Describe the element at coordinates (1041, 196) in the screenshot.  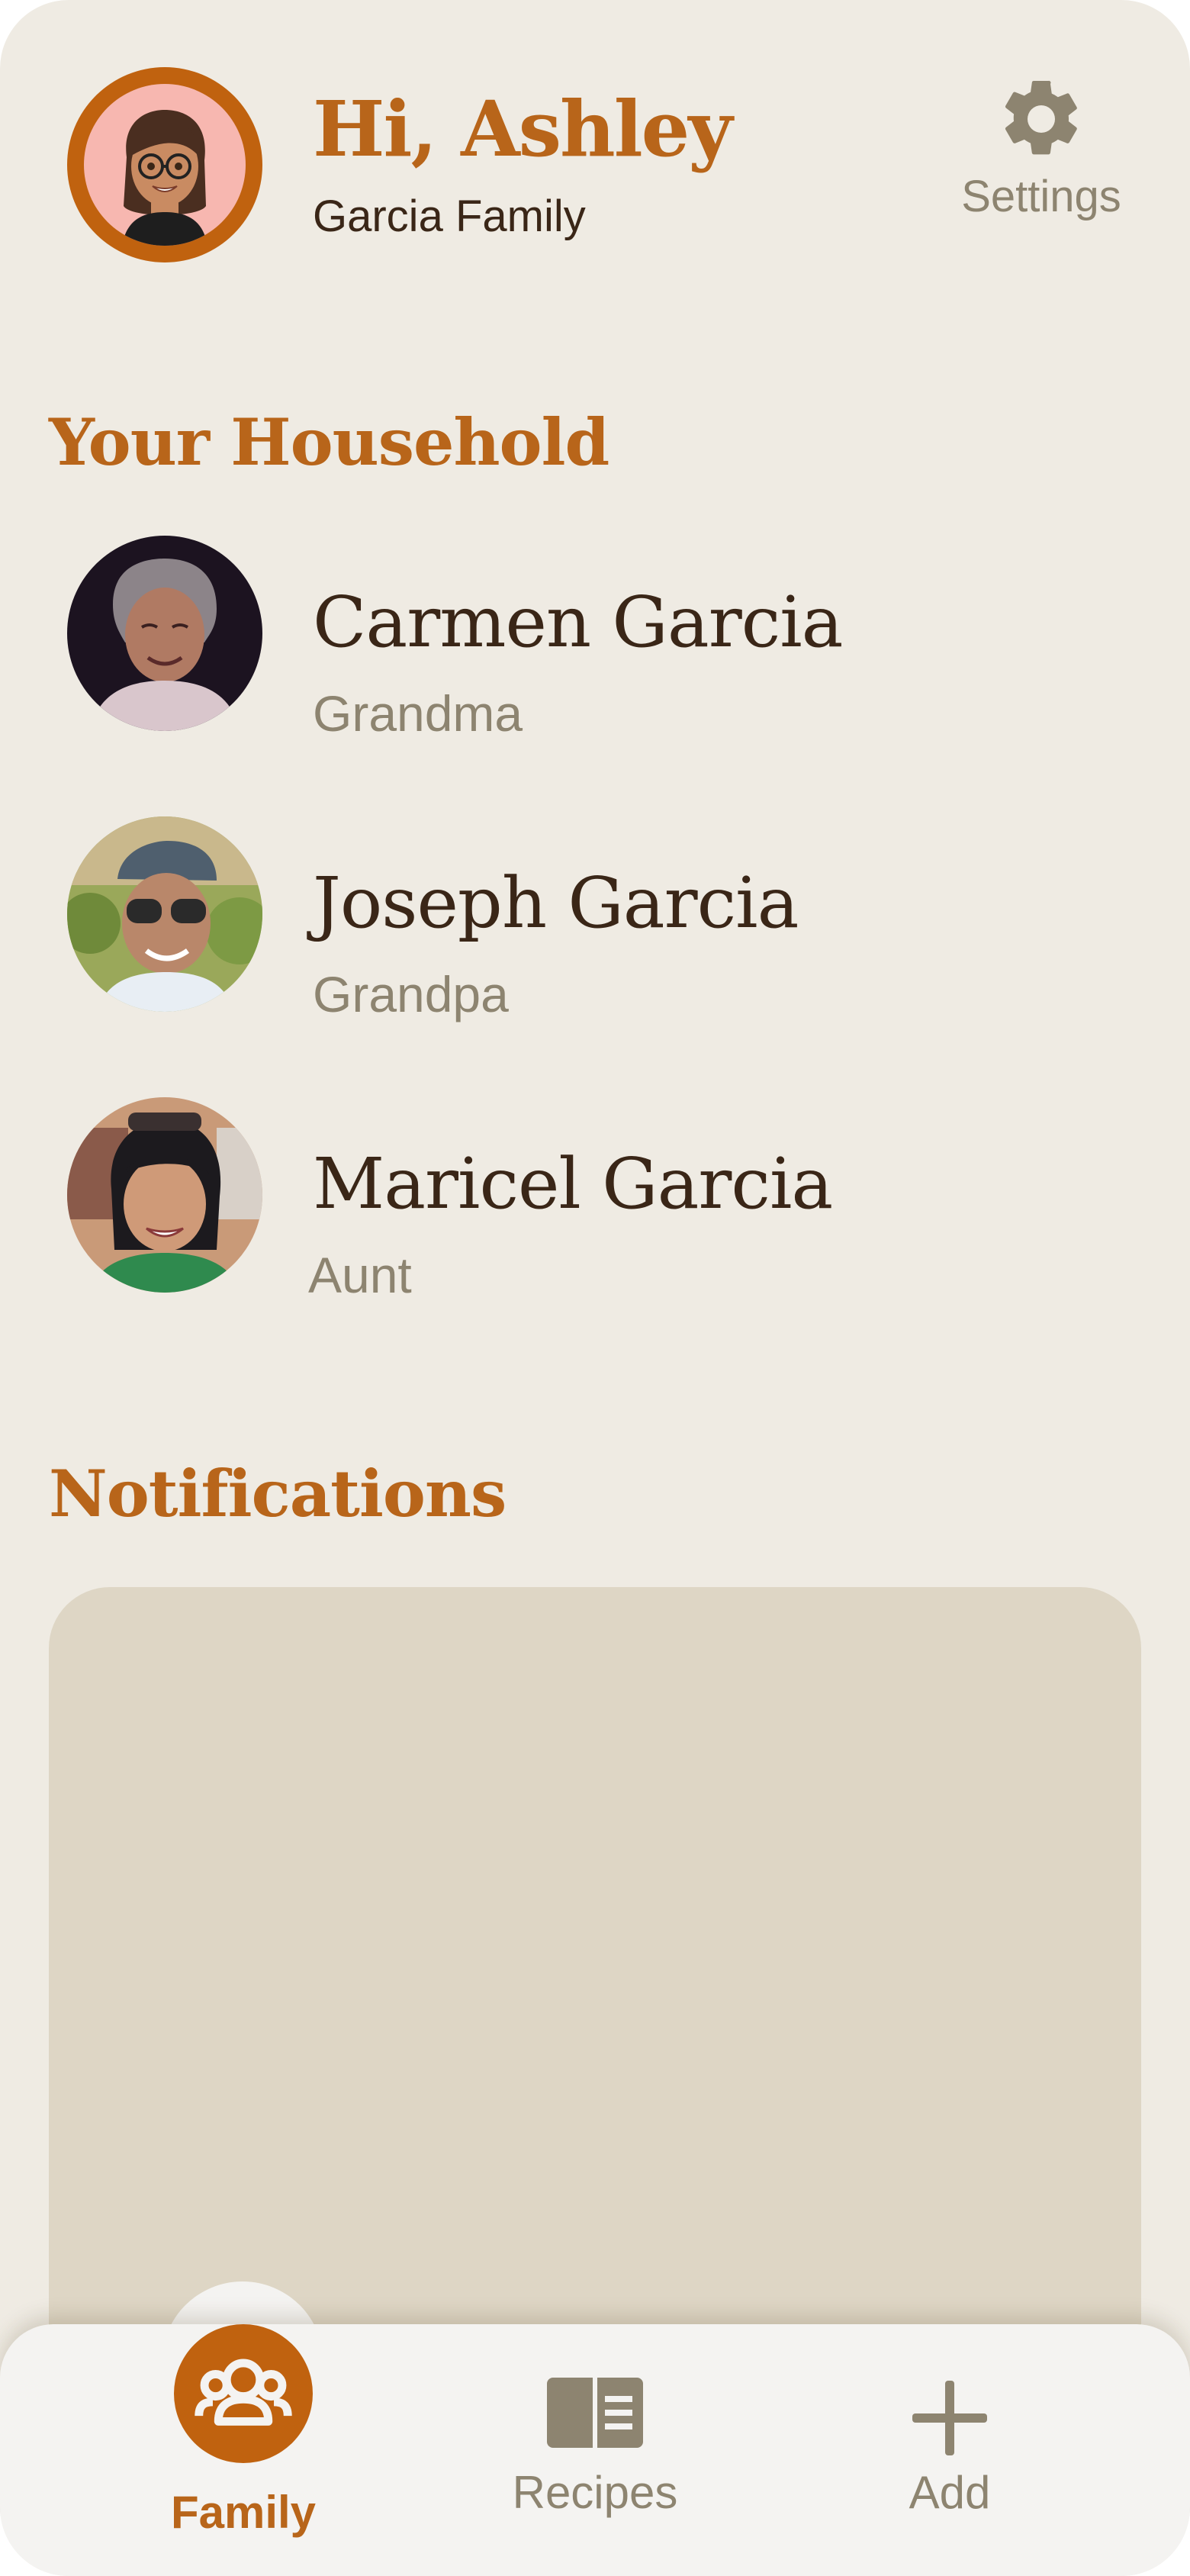
I see `settings-label: Settings` at that location.